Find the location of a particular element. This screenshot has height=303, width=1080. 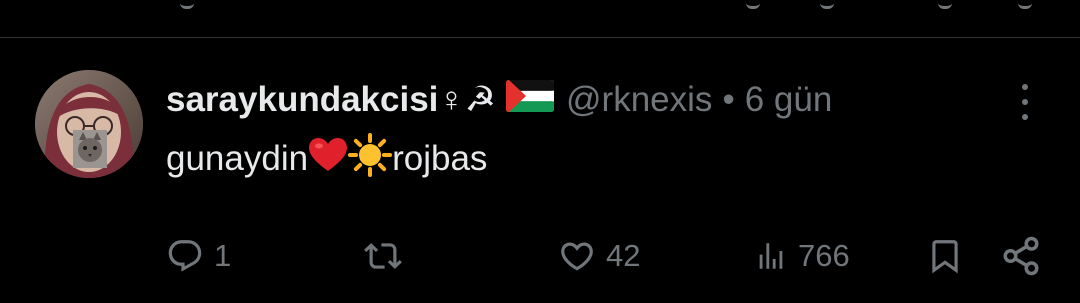

tweet-text: gunaydin rojbas is located at coordinates (327, 157).